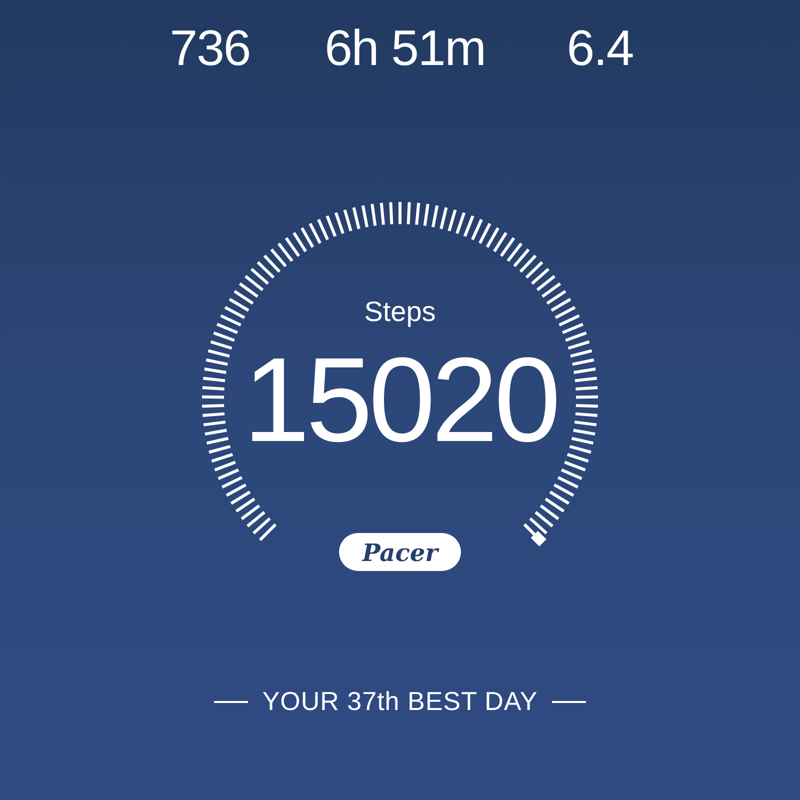 The width and height of the screenshot is (800, 800). What do you see at coordinates (600, 48) in the screenshot?
I see `stat-value: 6.4` at bounding box center [600, 48].